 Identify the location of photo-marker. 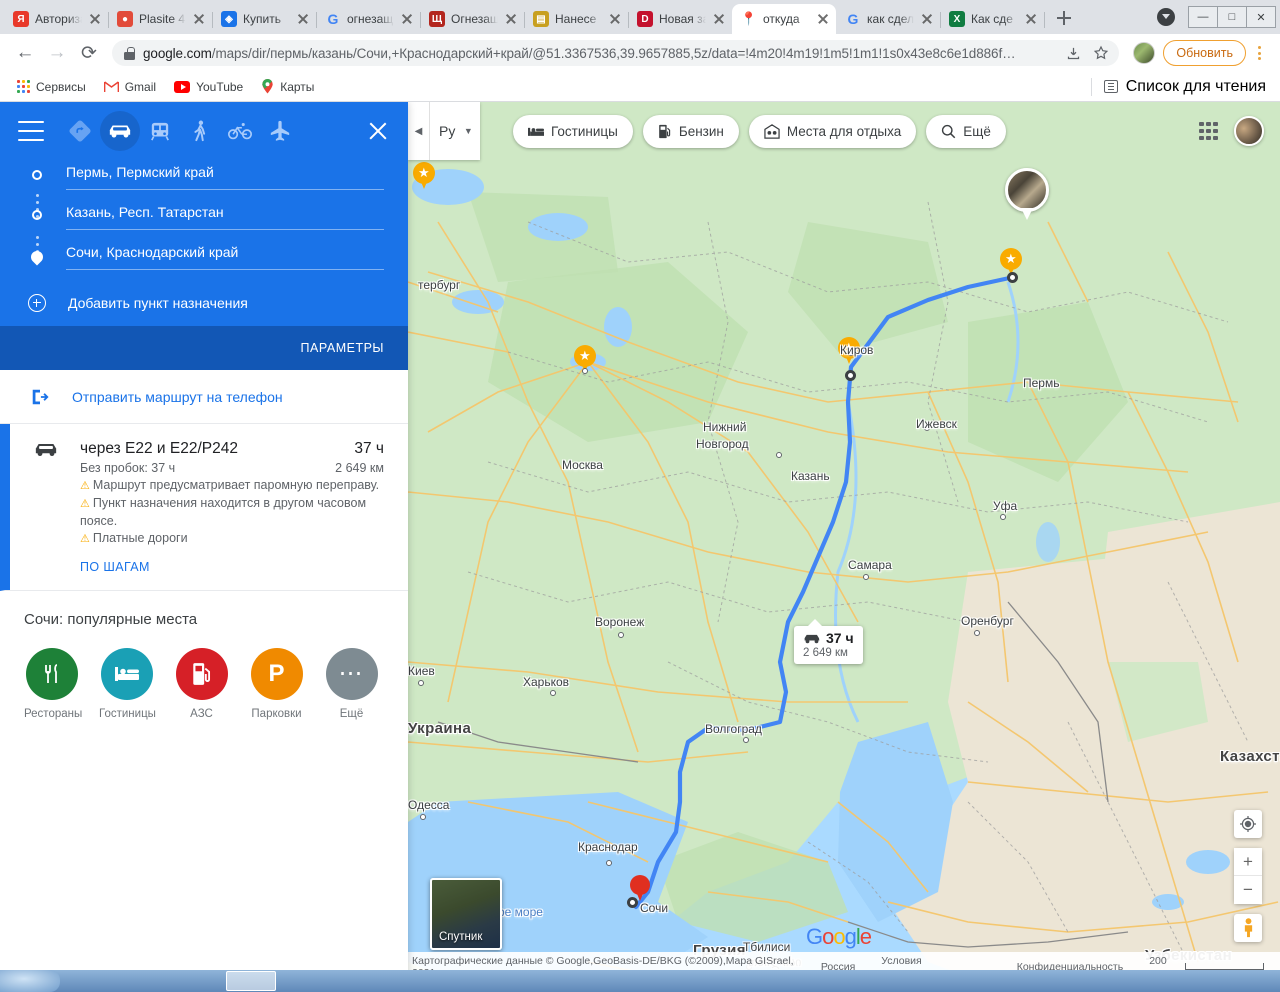
(1027, 194).